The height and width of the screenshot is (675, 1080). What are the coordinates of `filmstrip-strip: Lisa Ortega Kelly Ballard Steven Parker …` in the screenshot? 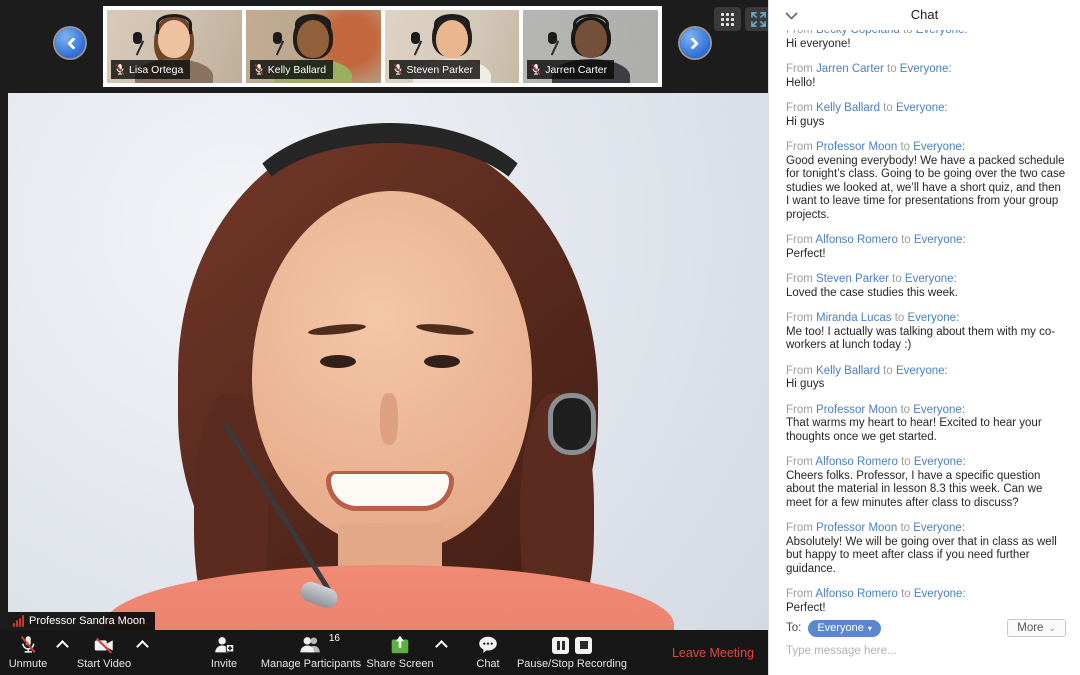 It's located at (386, 46).